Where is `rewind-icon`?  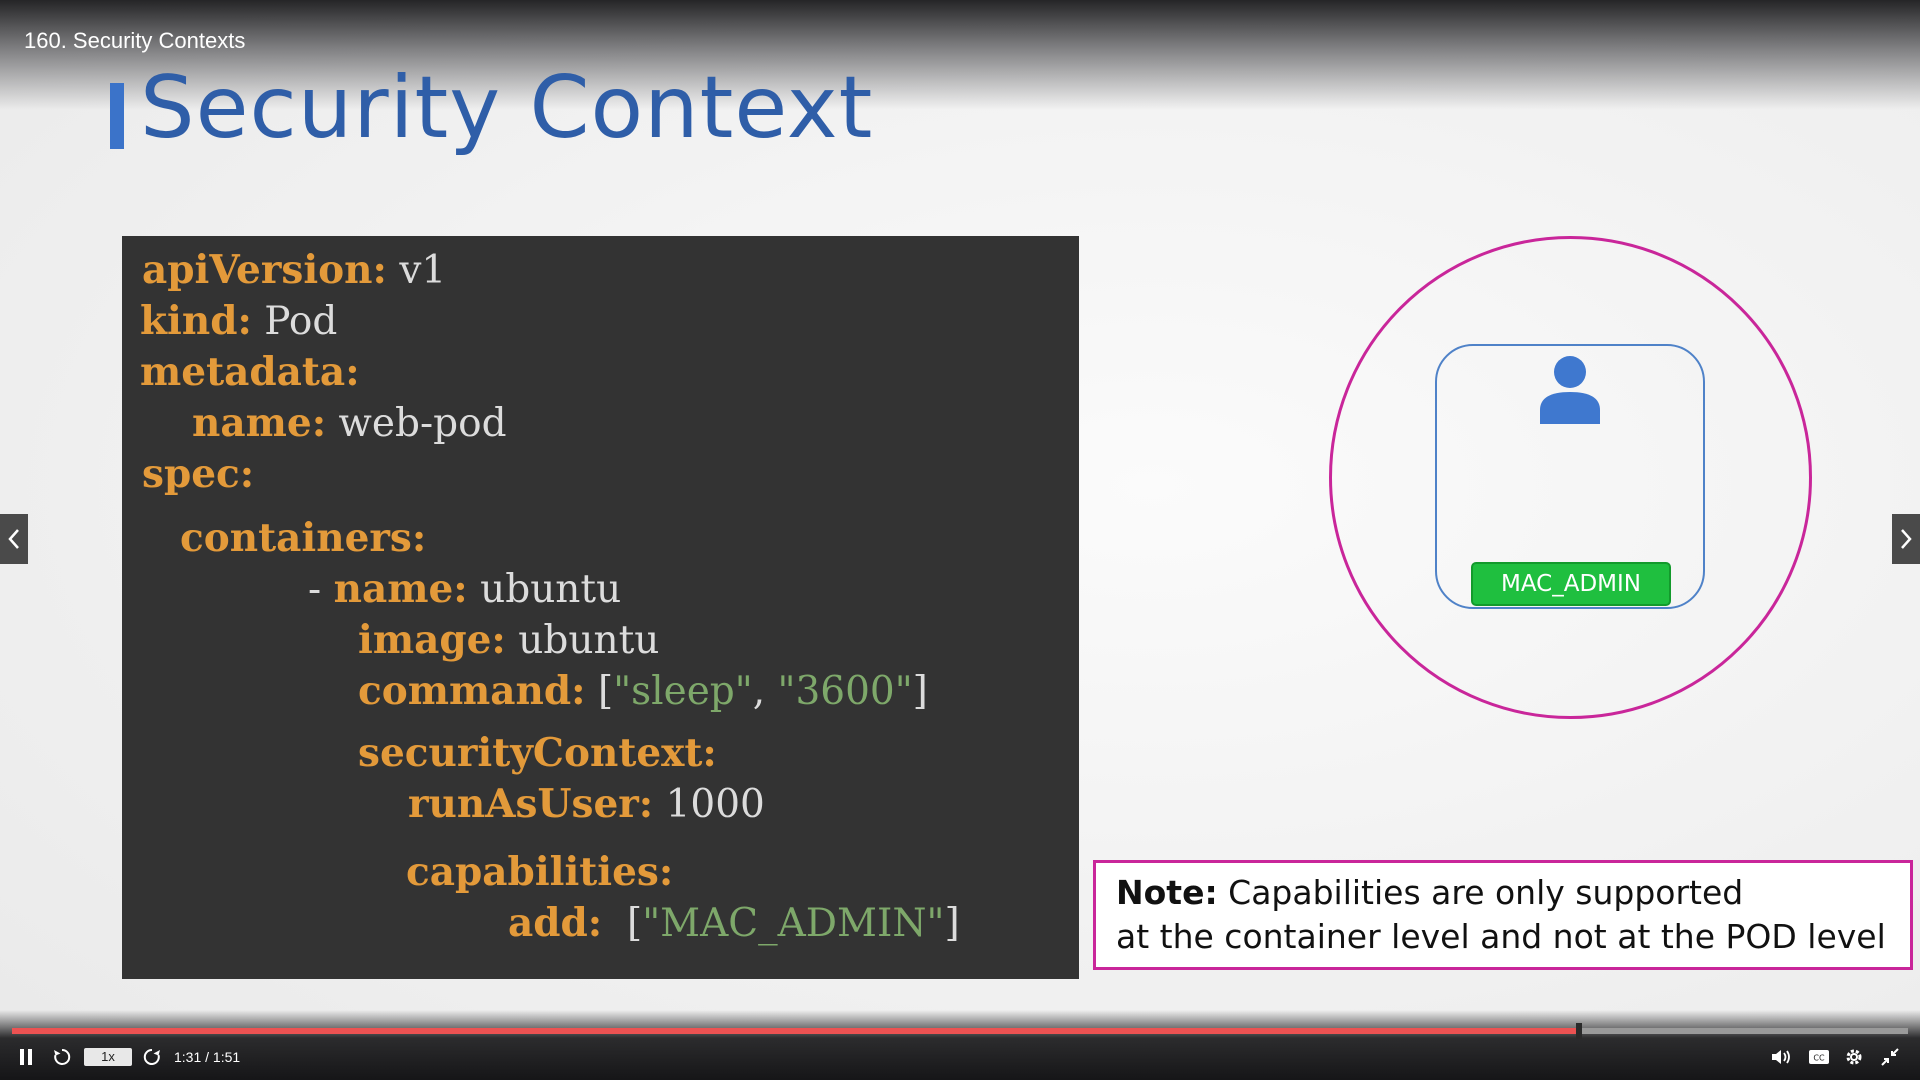 rewind-icon is located at coordinates (62, 1056).